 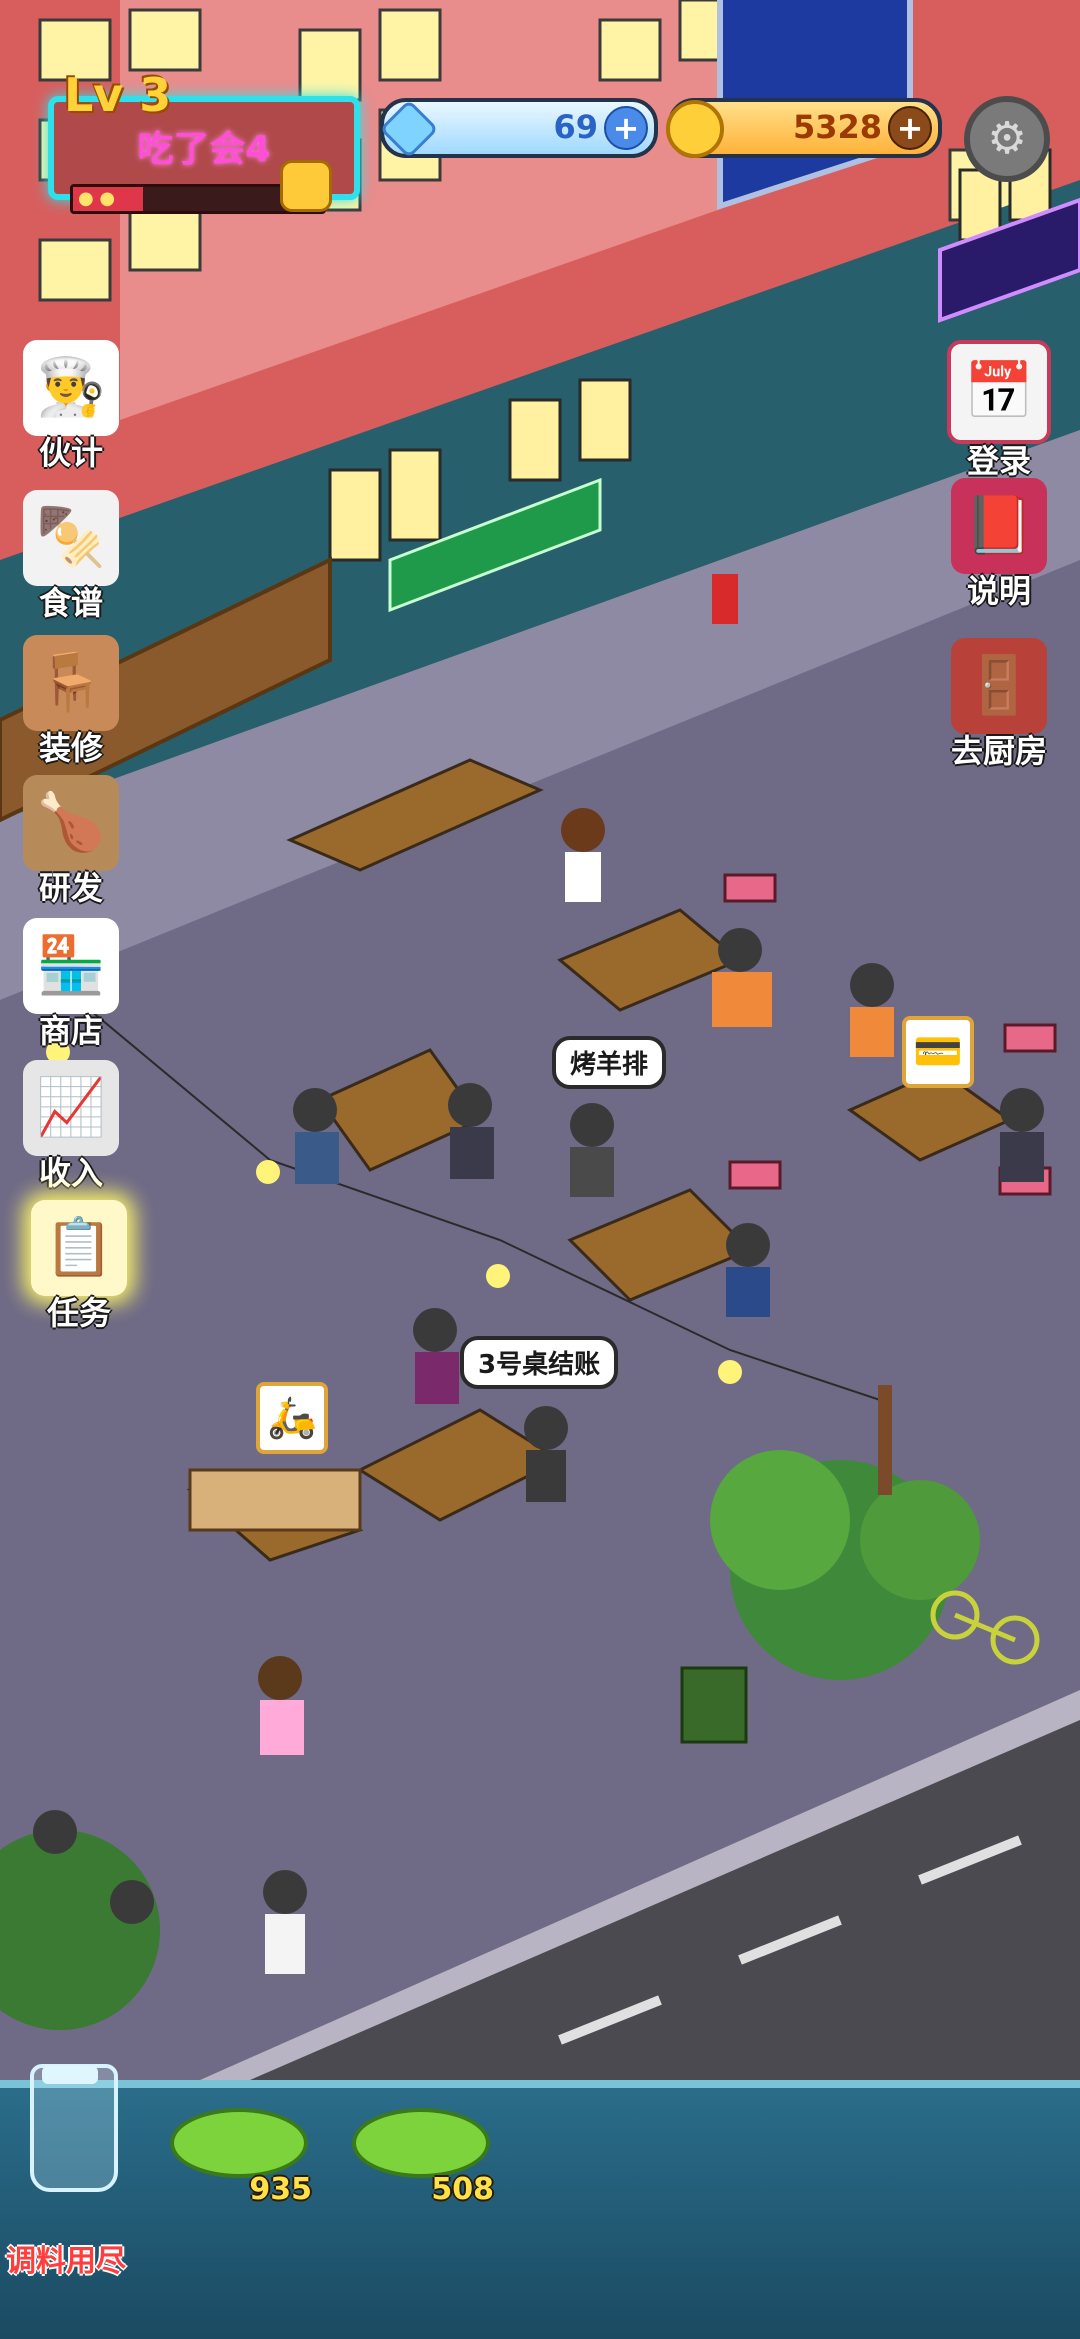 I want to click on drumstick-magnifier-icon: 🍗, so click(x=71, y=823).